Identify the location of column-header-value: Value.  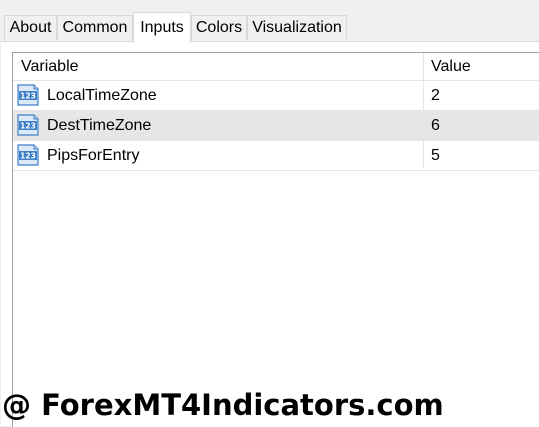
(451, 67).